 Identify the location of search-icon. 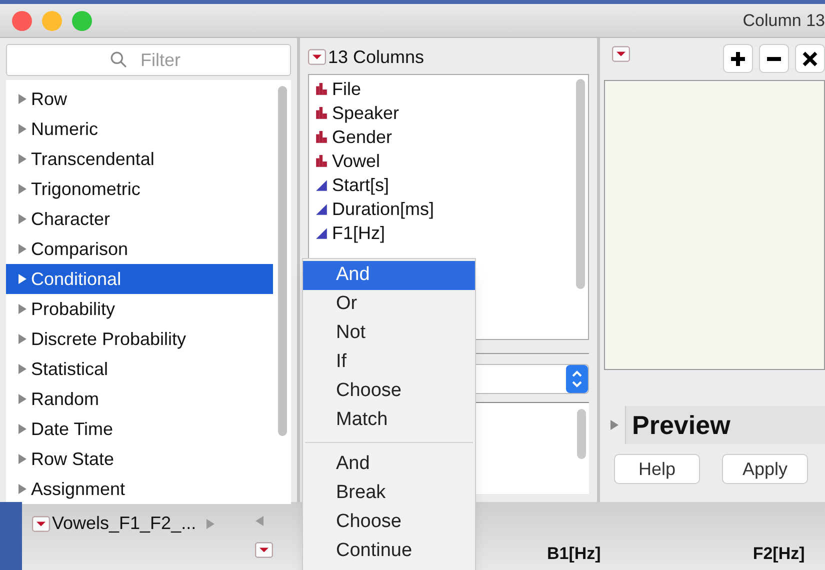
(118, 59).